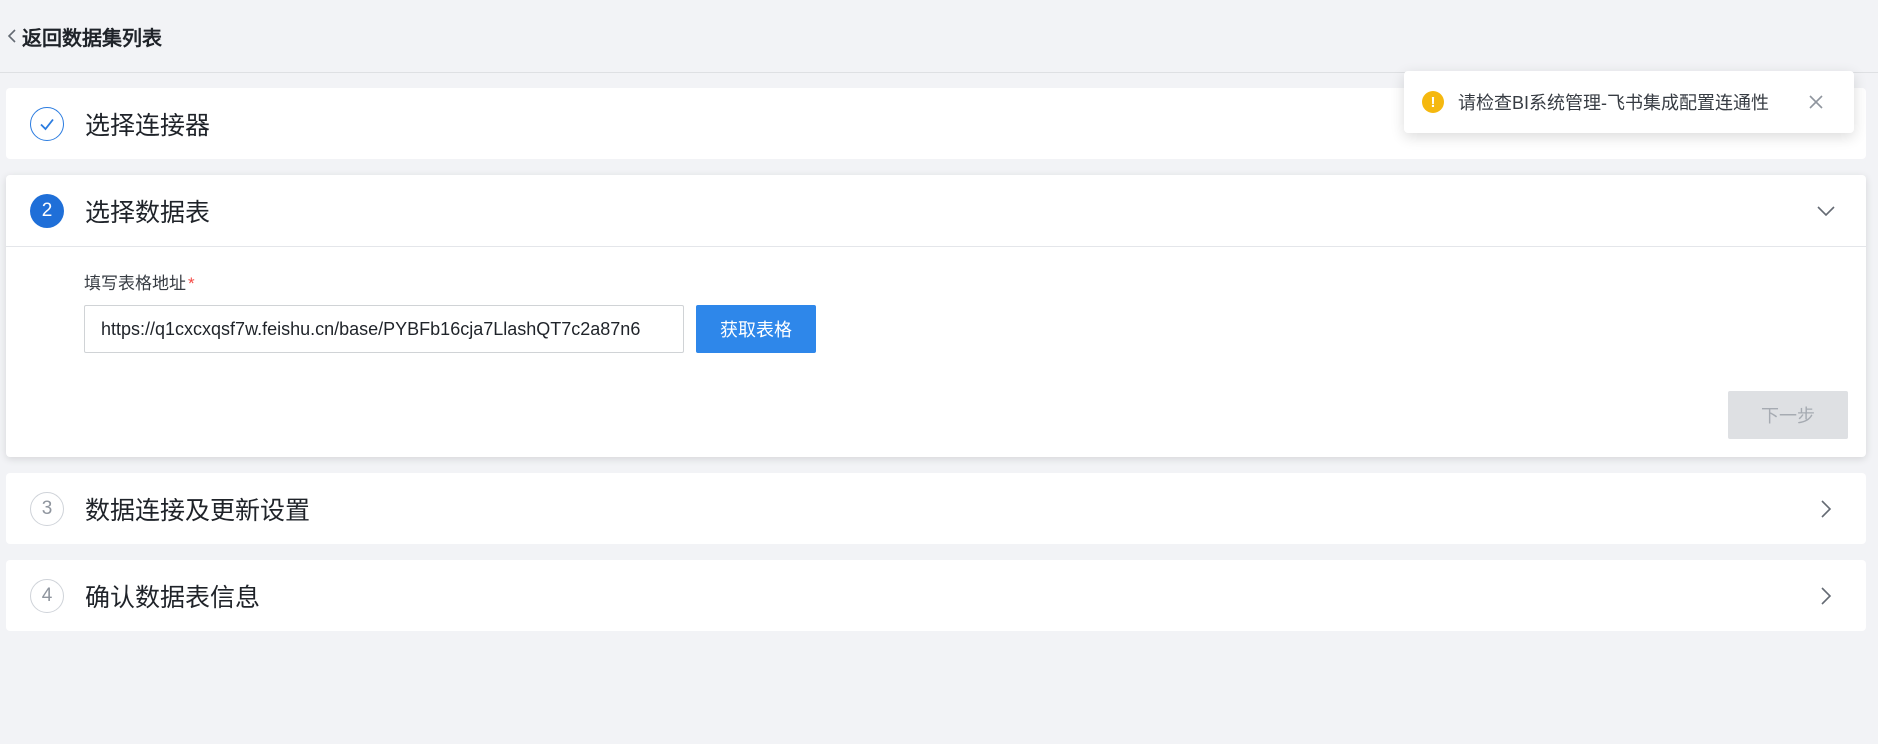 The image size is (1878, 744). Describe the element at coordinates (384, 329) in the screenshot. I see `table-url-input` at that location.